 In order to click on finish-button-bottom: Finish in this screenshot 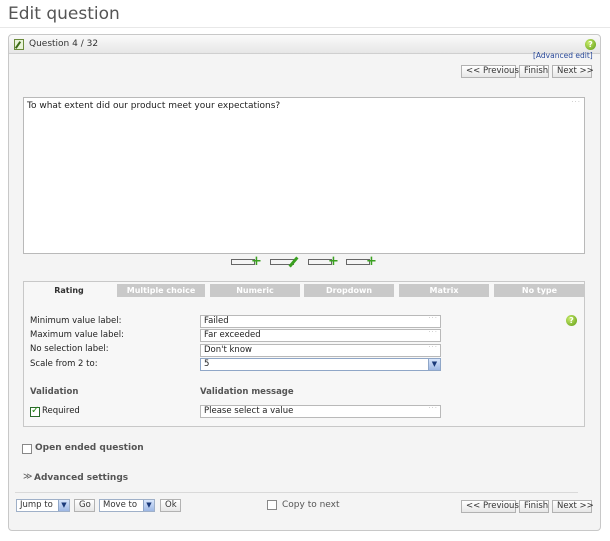, I will do `click(534, 506)`.